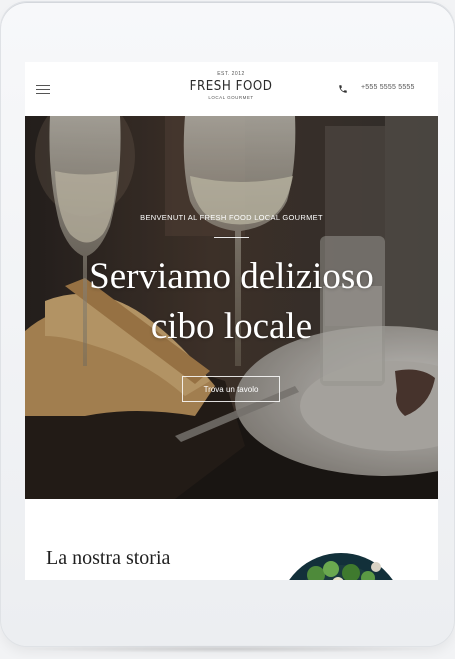  I want to click on hamburger-icon, so click(43, 90).